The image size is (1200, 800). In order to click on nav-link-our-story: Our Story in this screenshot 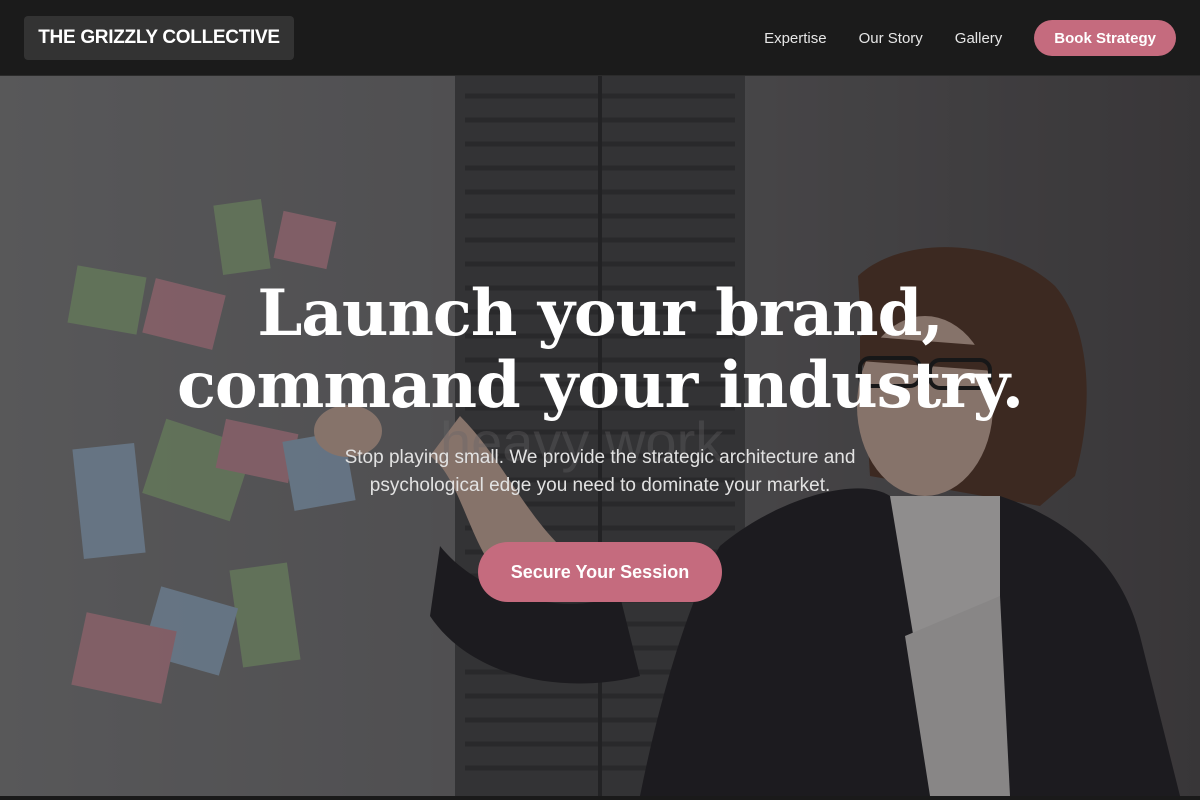, I will do `click(891, 38)`.